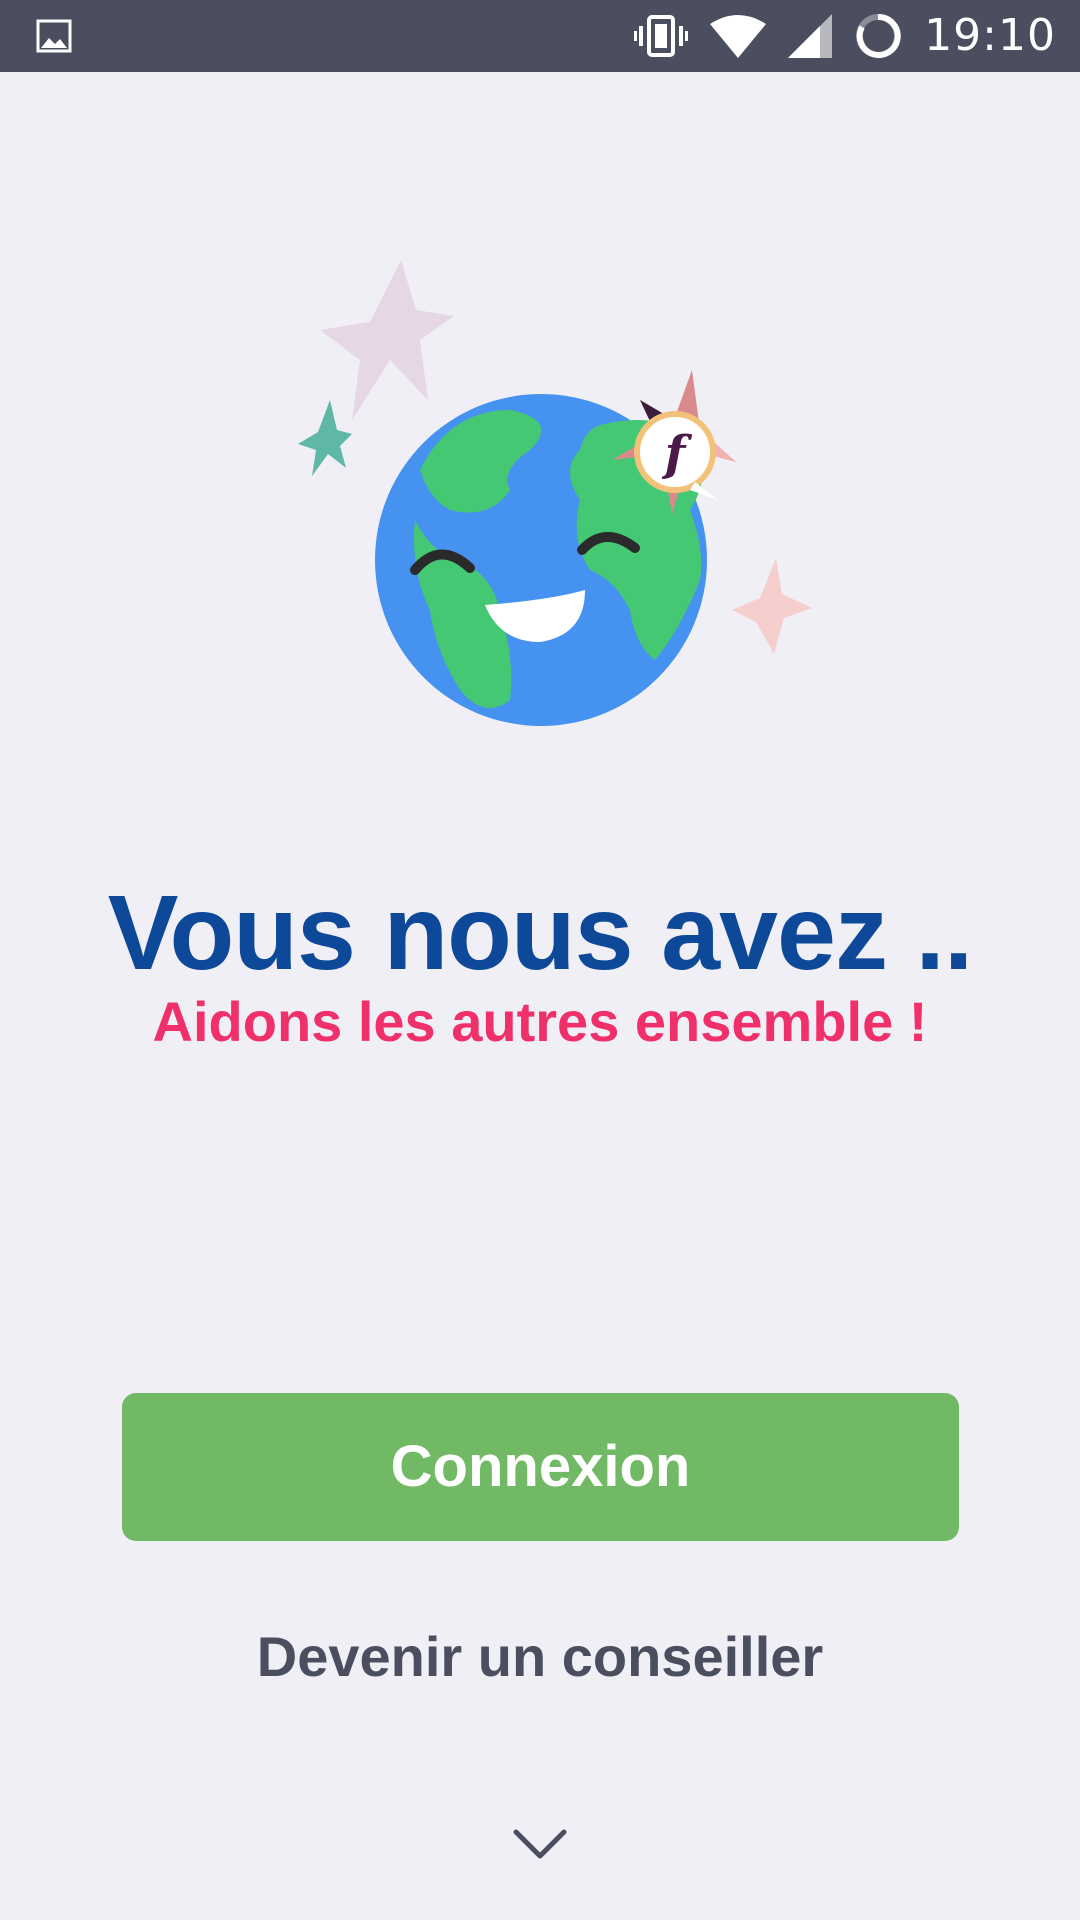 This screenshot has height=1920, width=1080. What do you see at coordinates (540, 1467) in the screenshot?
I see `login-button: Connexion` at bounding box center [540, 1467].